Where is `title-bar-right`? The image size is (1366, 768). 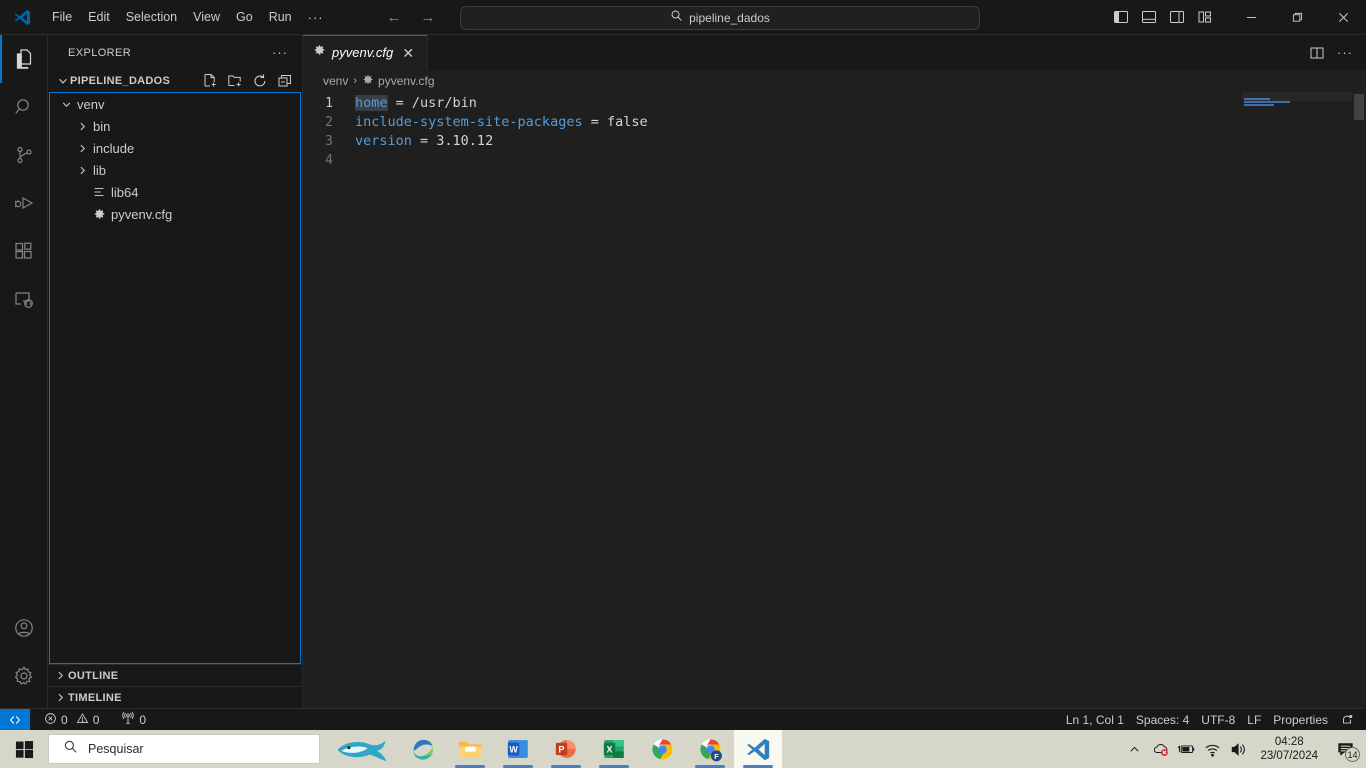
title-bar-right is located at coordinates (1237, 17).